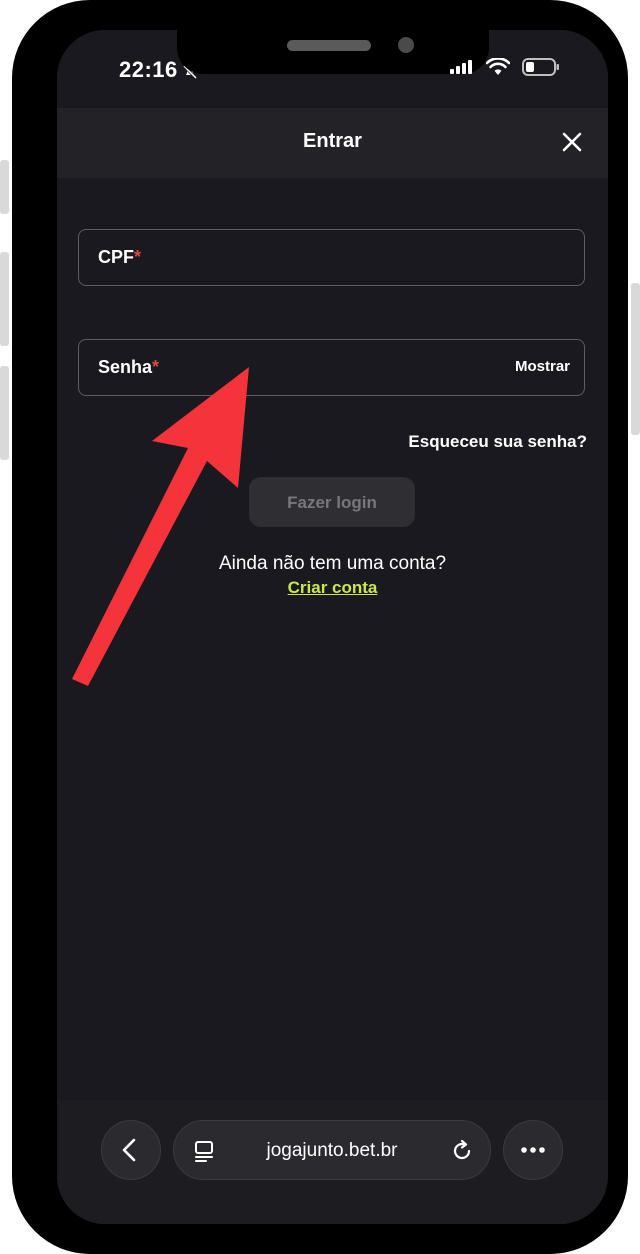 The width and height of the screenshot is (640, 1254). What do you see at coordinates (329, 45) in the screenshot?
I see `phone-speaker` at bounding box center [329, 45].